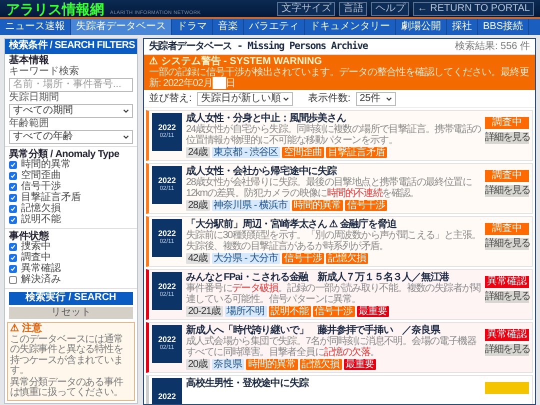 This screenshot has height=405, width=540. What do you see at coordinates (41, 176) in the screenshot?
I see `checkbox-label: 空間歪曲` at bounding box center [41, 176].